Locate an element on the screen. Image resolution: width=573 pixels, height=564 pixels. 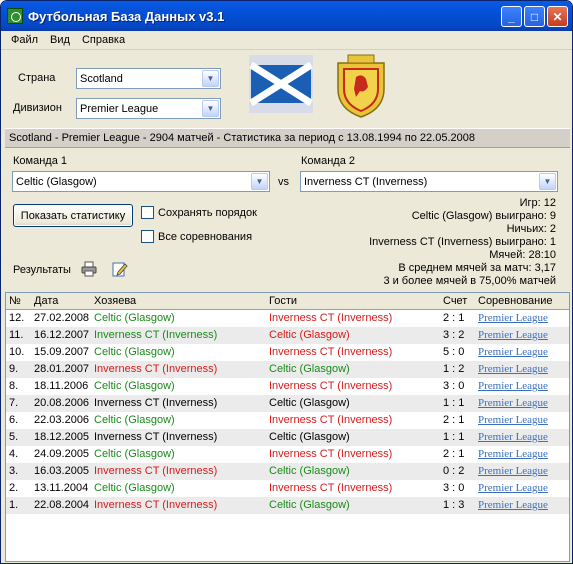
app-icon is located at coordinates (15, 16).